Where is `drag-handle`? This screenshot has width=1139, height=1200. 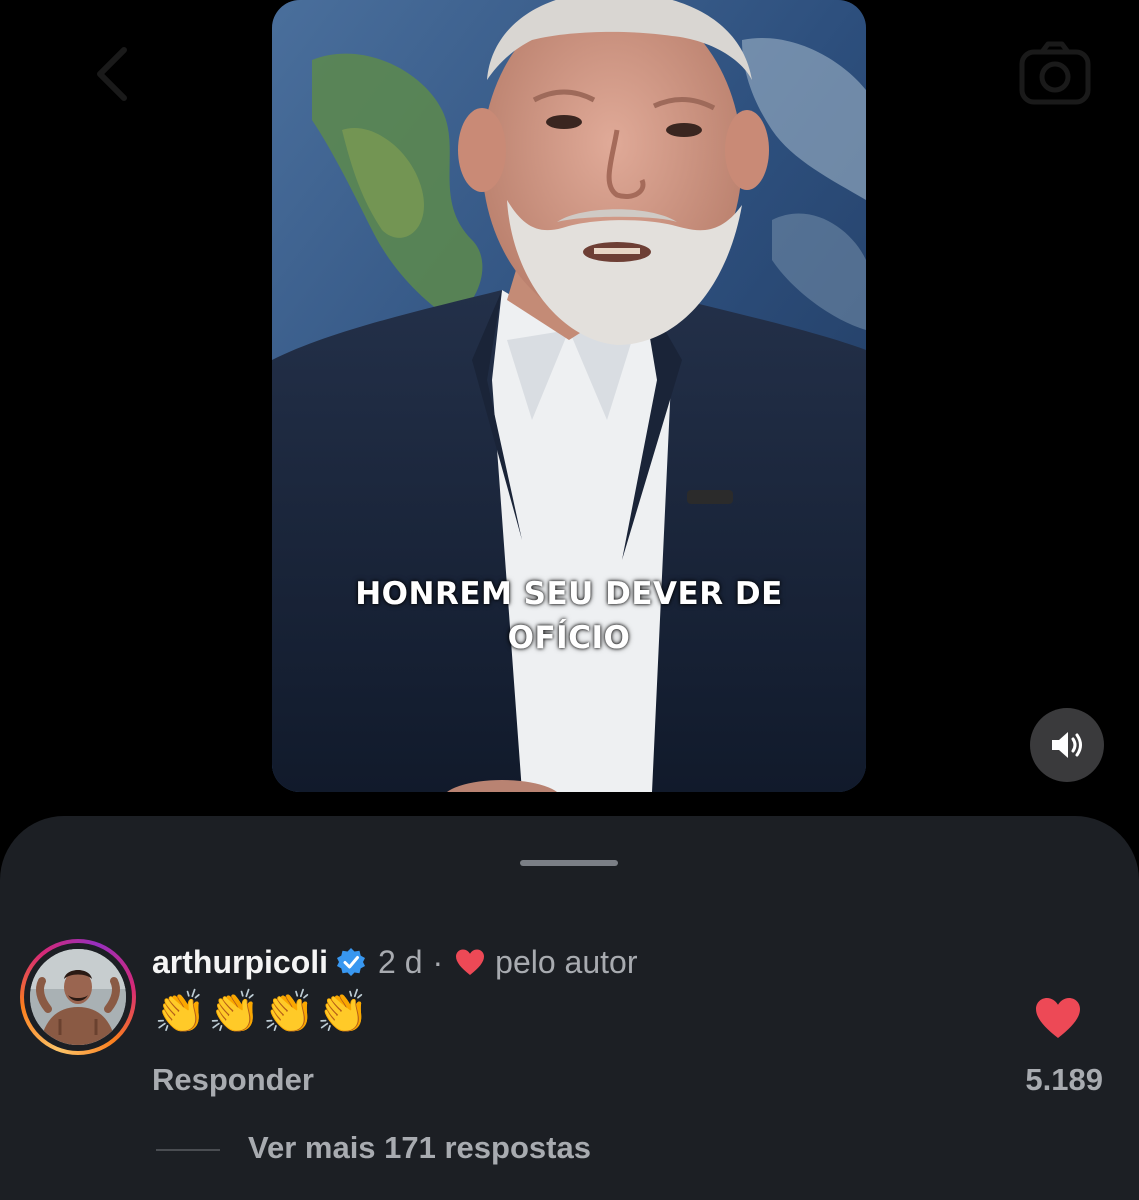 drag-handle is located at coordinates (569, 863).